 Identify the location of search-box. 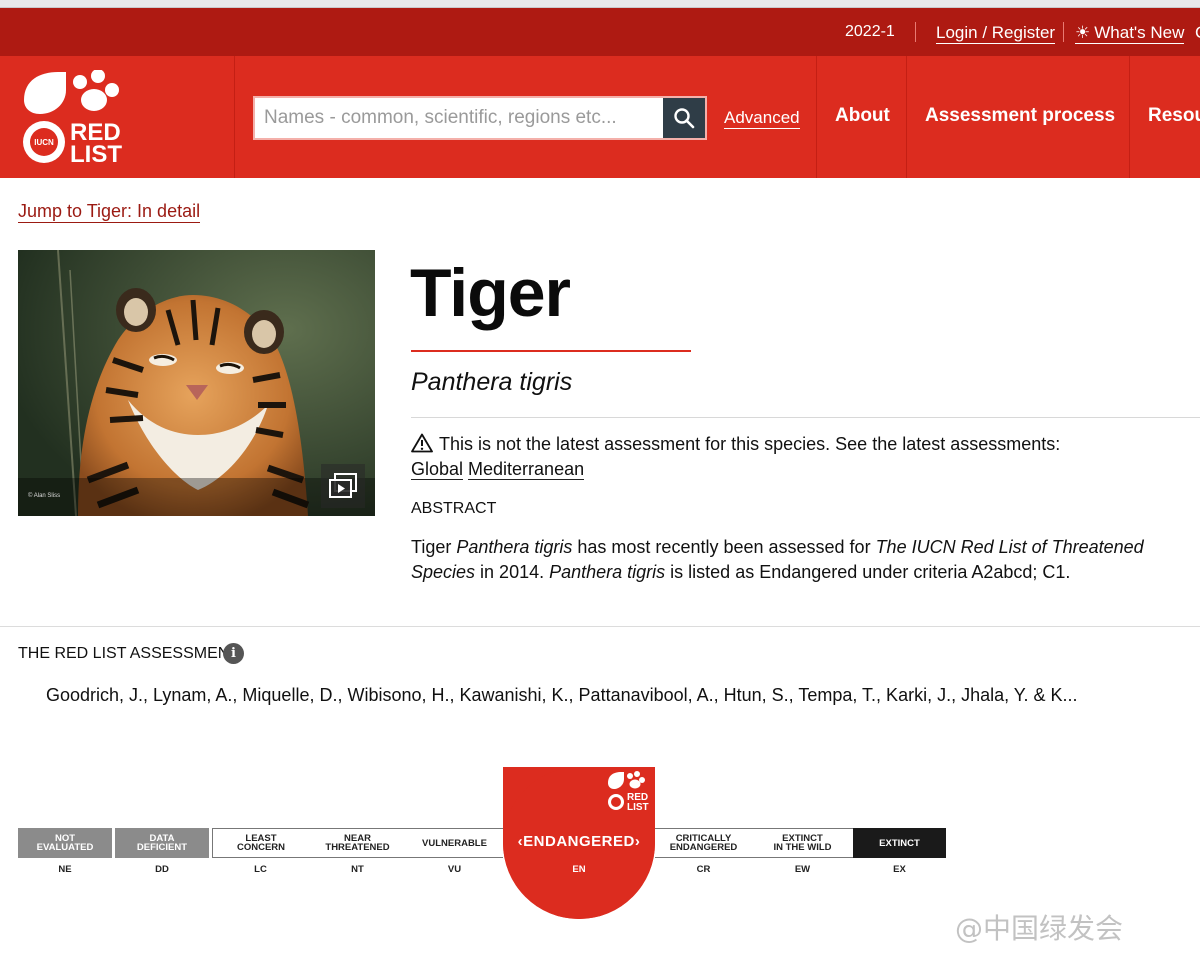
(480, 118).